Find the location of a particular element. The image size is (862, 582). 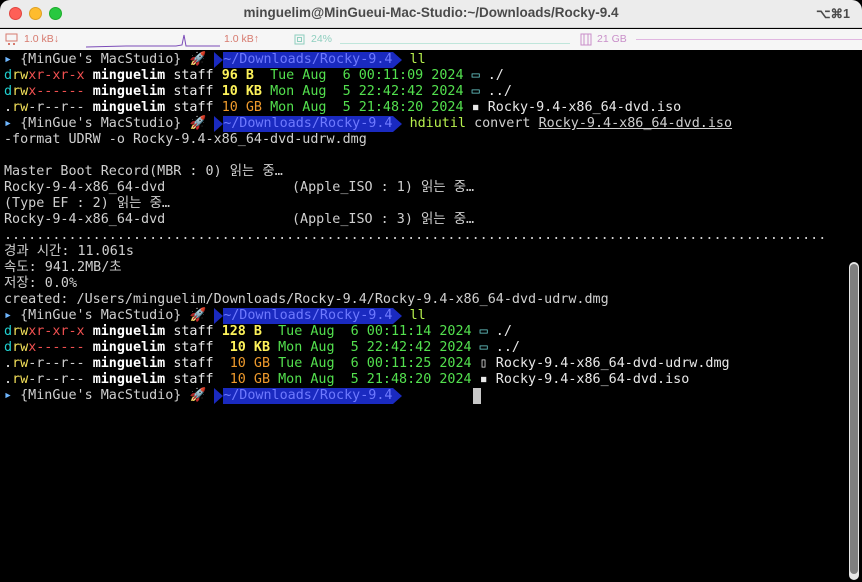

window-shortcut: ⌥⌘1 is located at coordinates (833, 14).